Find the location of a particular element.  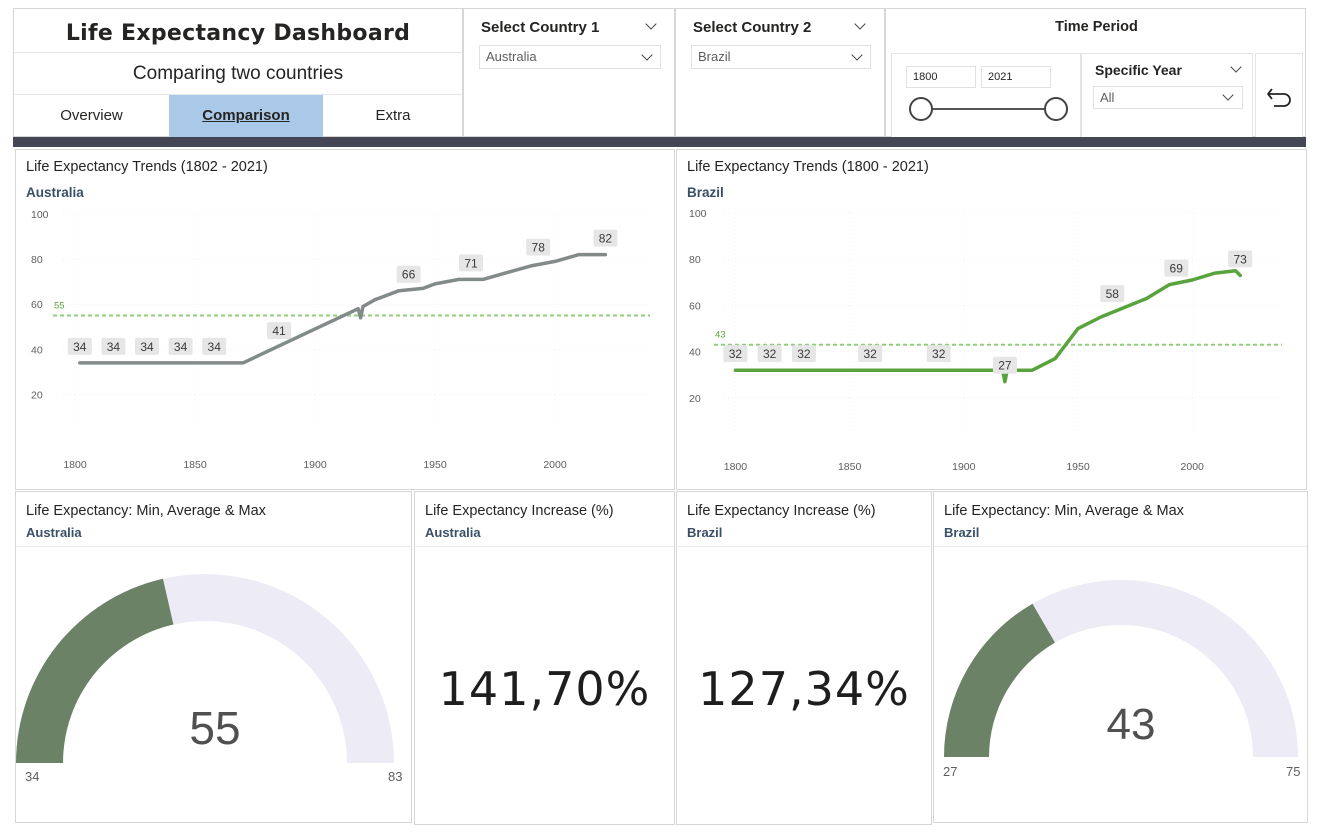

dashboard-title-card: Life Expectancy Dashboard is located at coordinates (238, 30).